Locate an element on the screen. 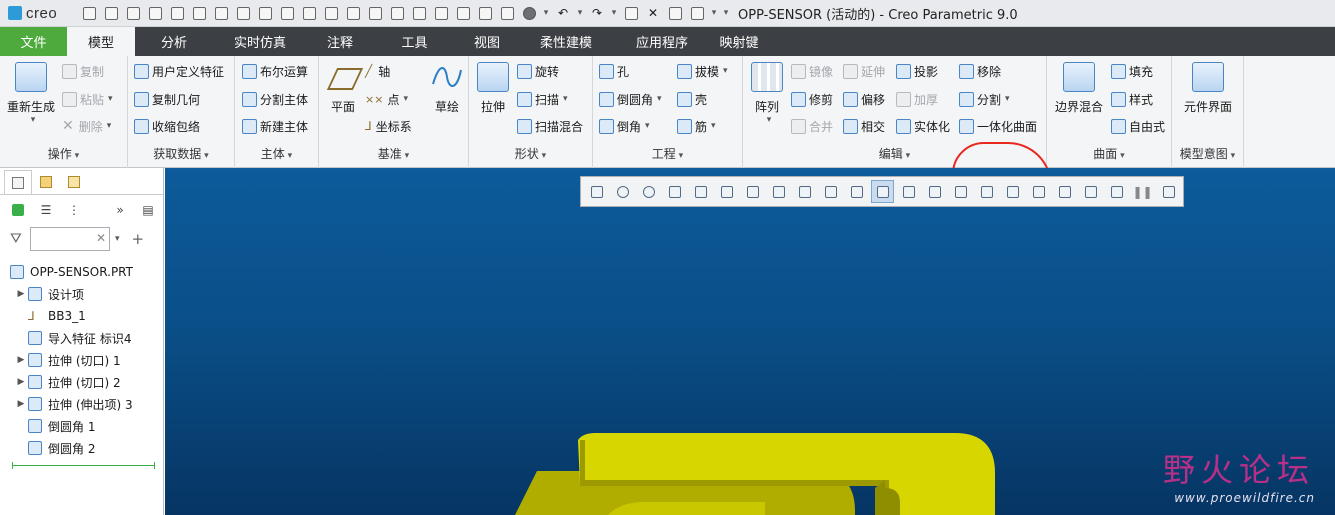  edit-icon is located at coordinates (485, 13).